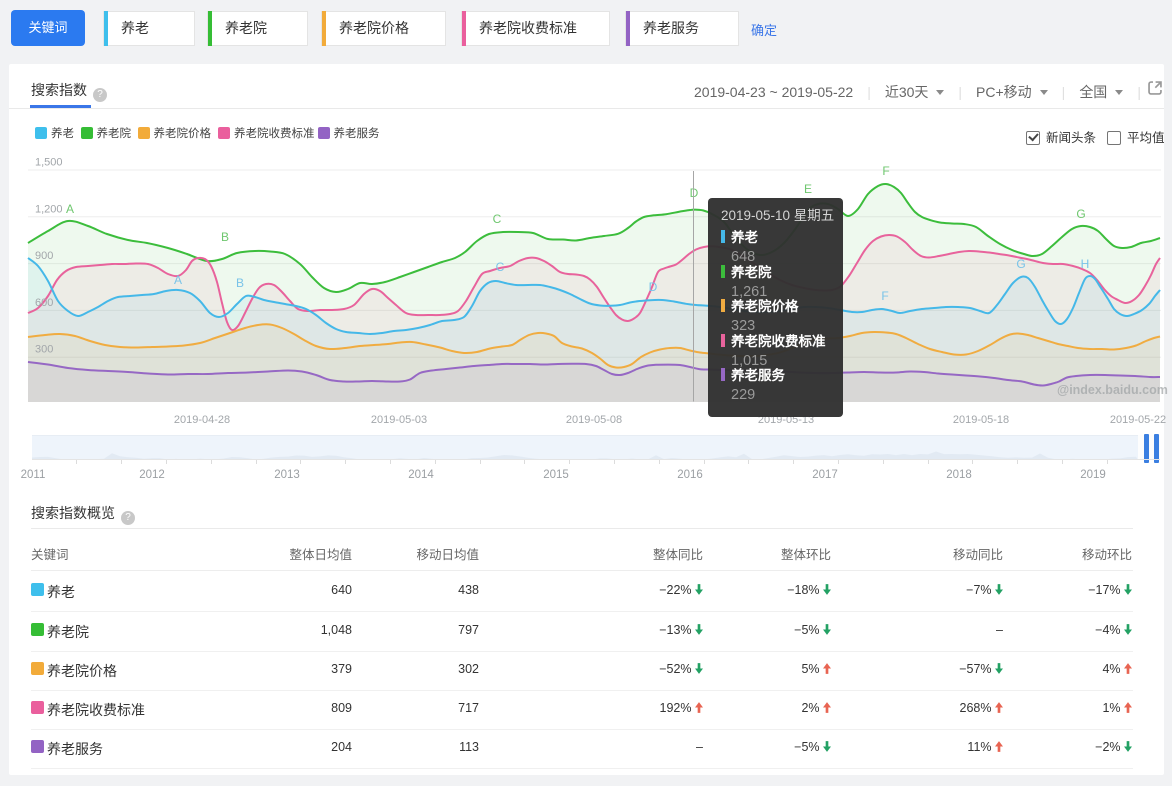 The height and width of the screenshot is (786, 1172). What do you see at coordinates (594, 420) in the screenshot?
I see `svg-text: 2019-05-08` at bounding box center [594, 420].